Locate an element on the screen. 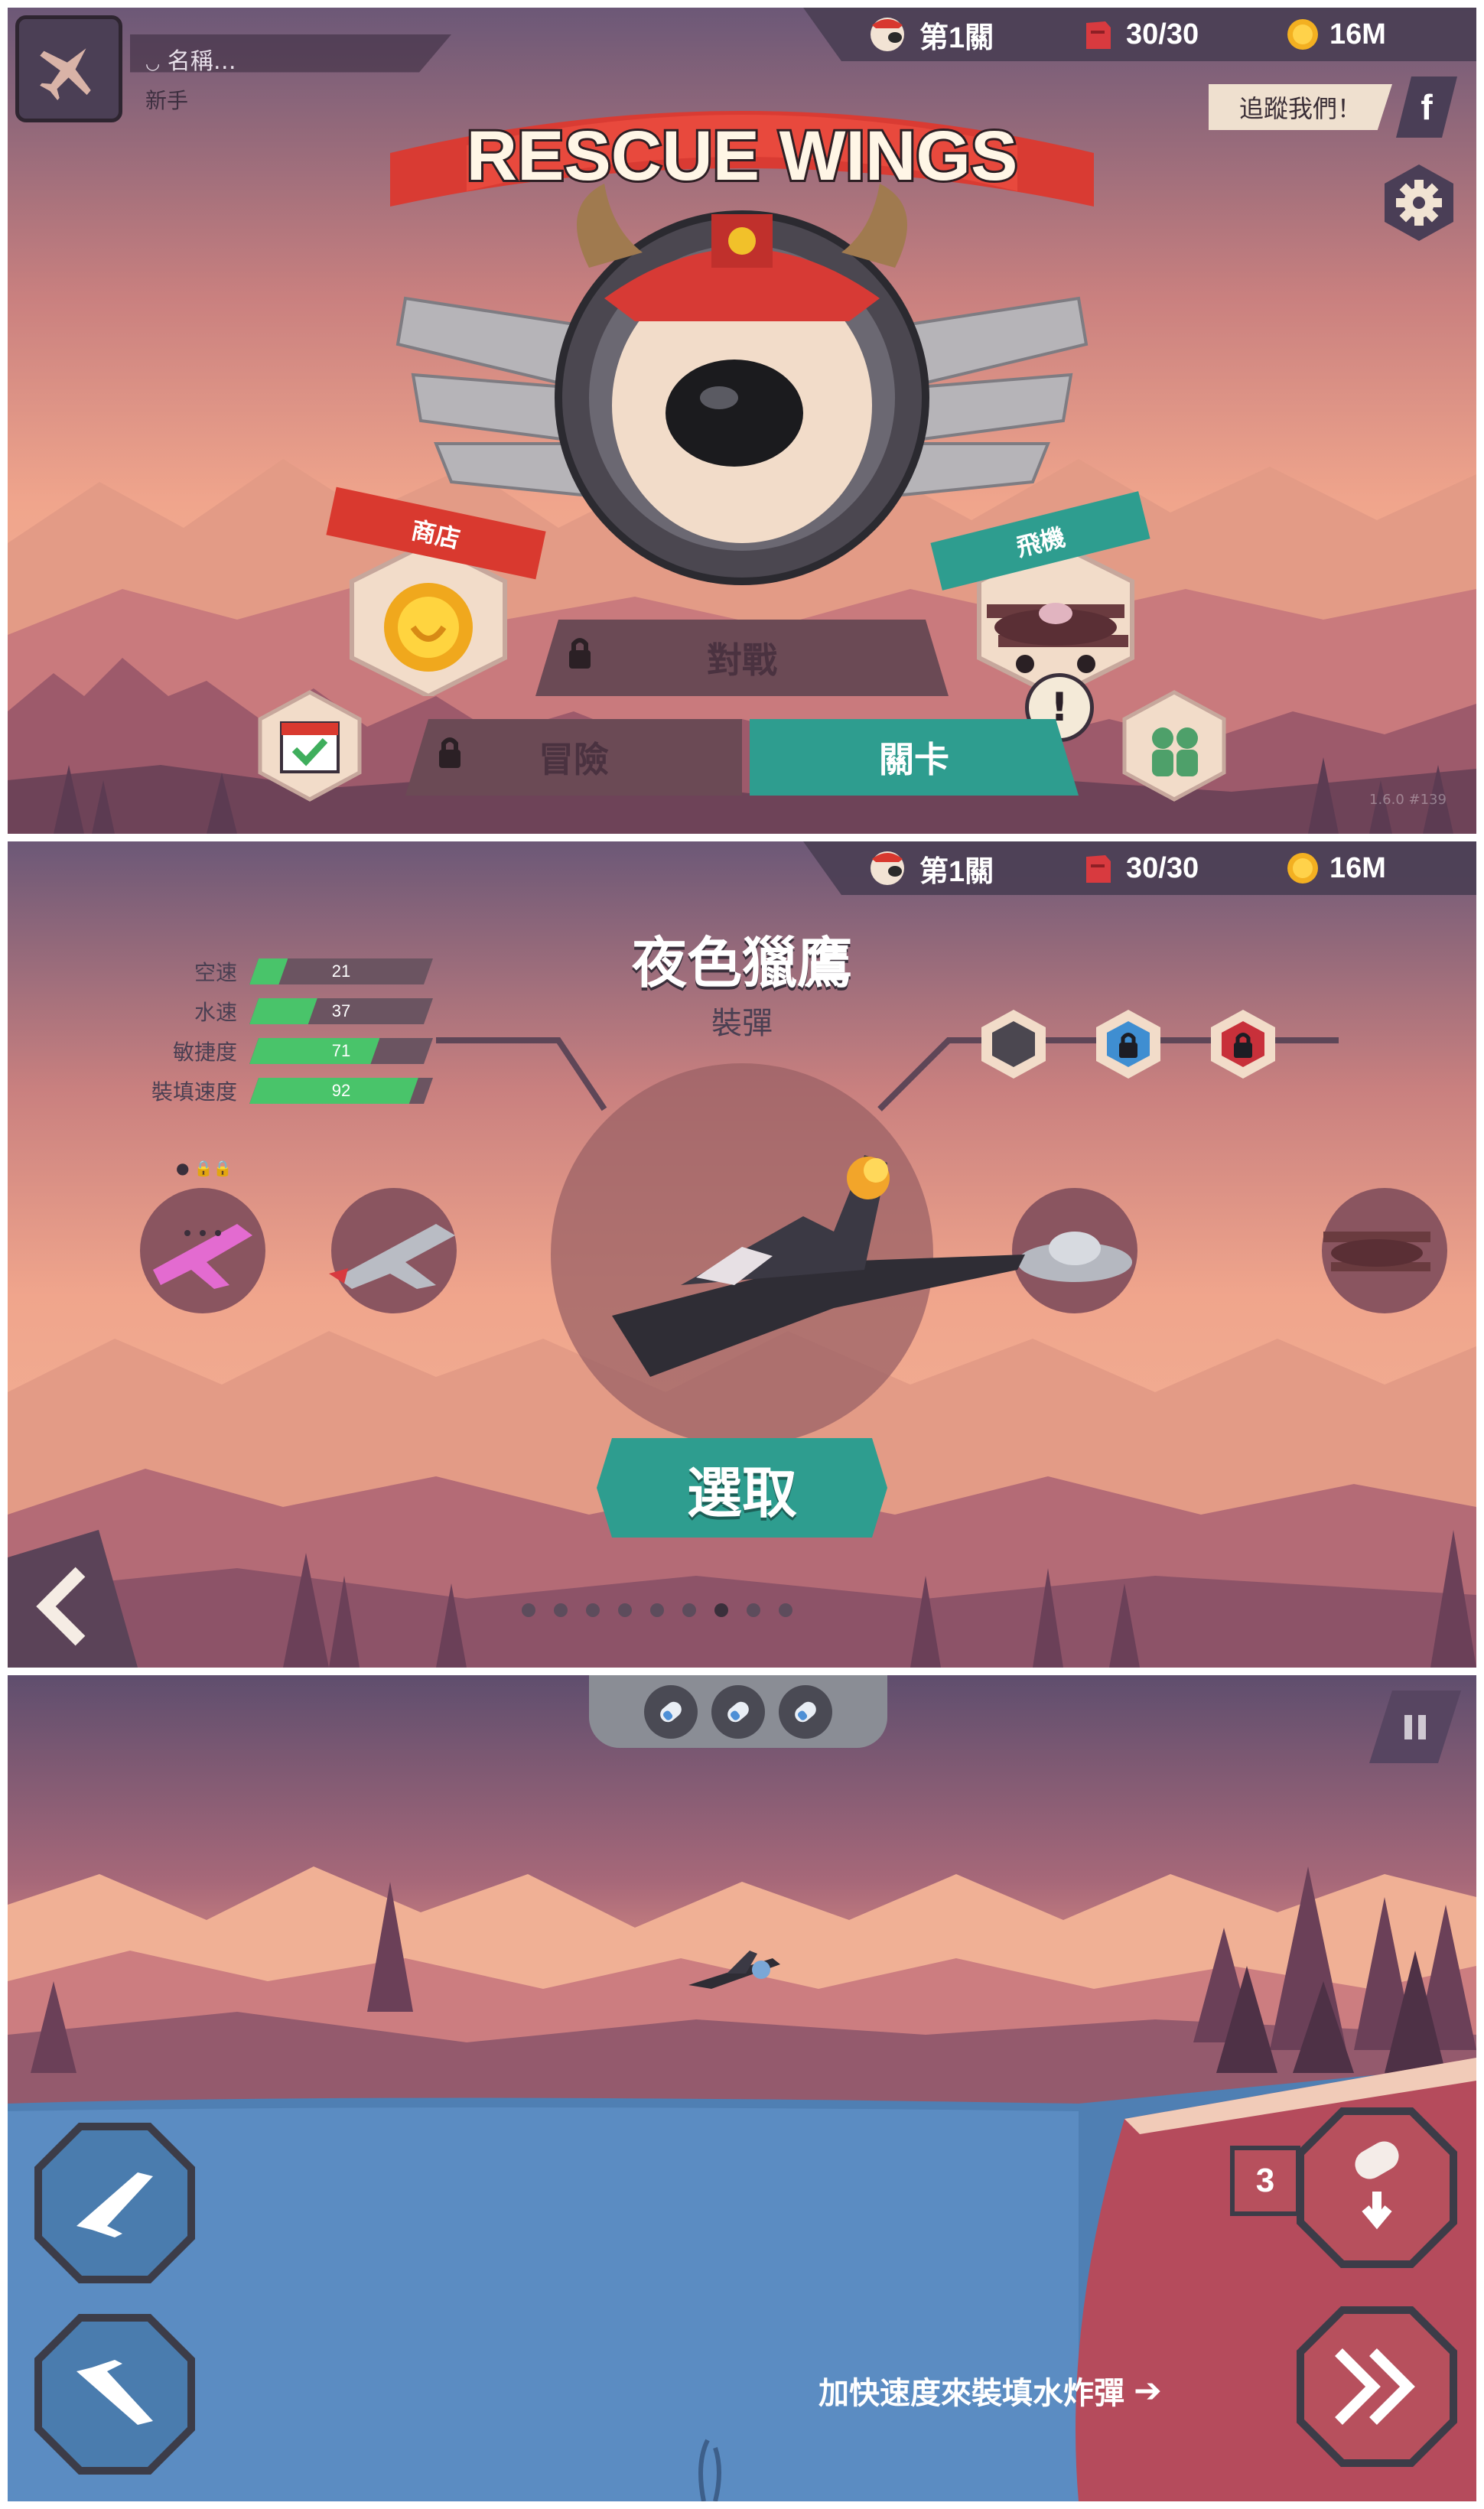  fuel-can-icon is located at coordinates (1098, 35).